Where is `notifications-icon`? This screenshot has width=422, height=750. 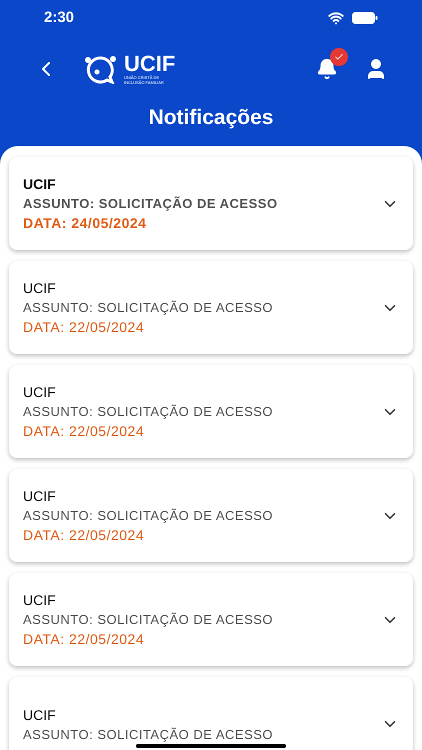 notifications-icon is located at coordinates (327, 69).